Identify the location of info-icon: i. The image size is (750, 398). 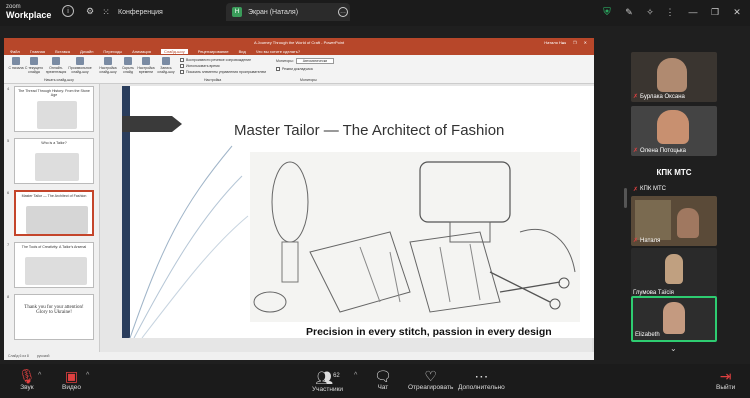
(68, 11).